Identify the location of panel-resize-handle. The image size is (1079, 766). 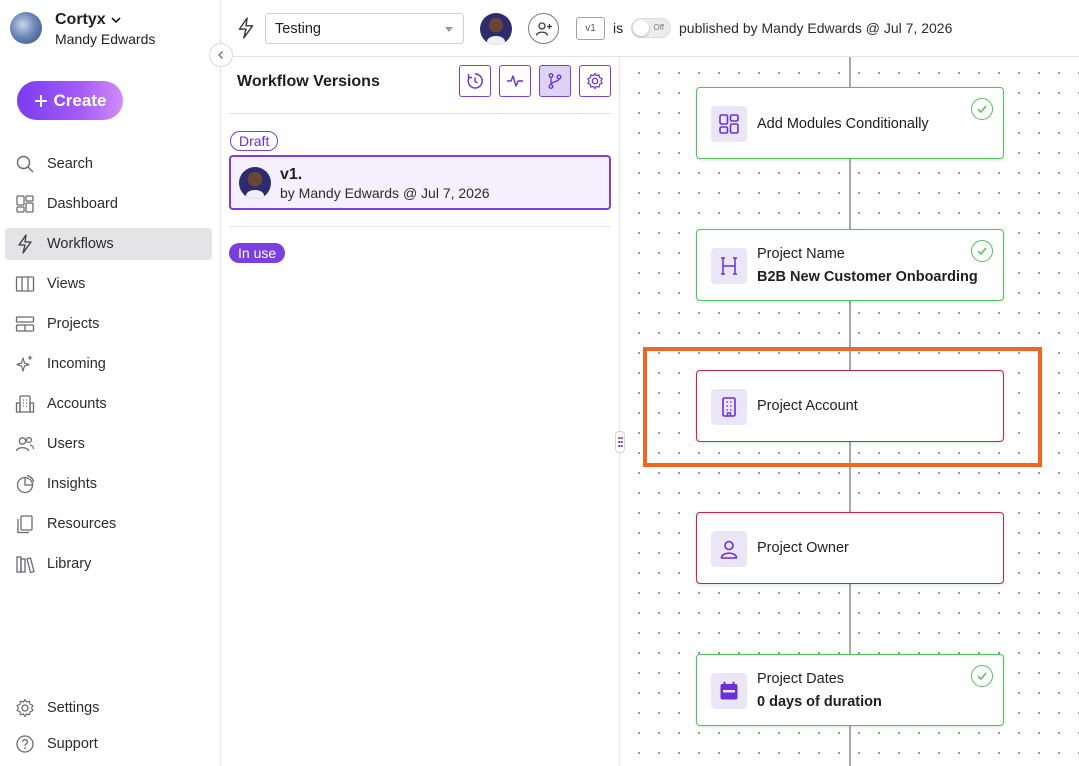
(620, 442).